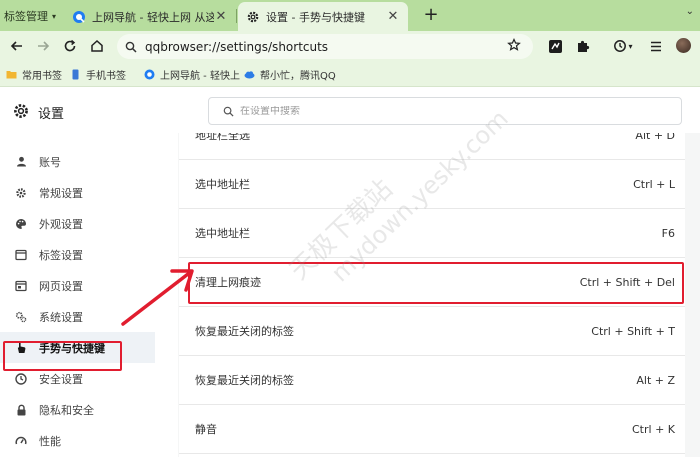 The height and width of the screenshot is (457, 700). Describe the element at coordinates (655, 137) in the screenshot. I see `shortcut-key: Alt + D` at that location.